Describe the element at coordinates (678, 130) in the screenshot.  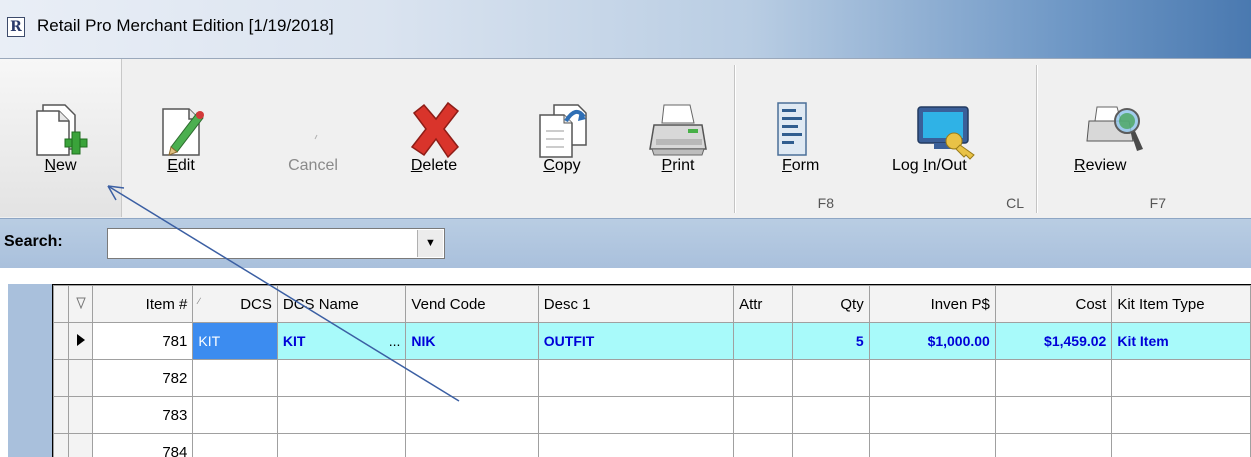
I see `printer-icon` at that location.